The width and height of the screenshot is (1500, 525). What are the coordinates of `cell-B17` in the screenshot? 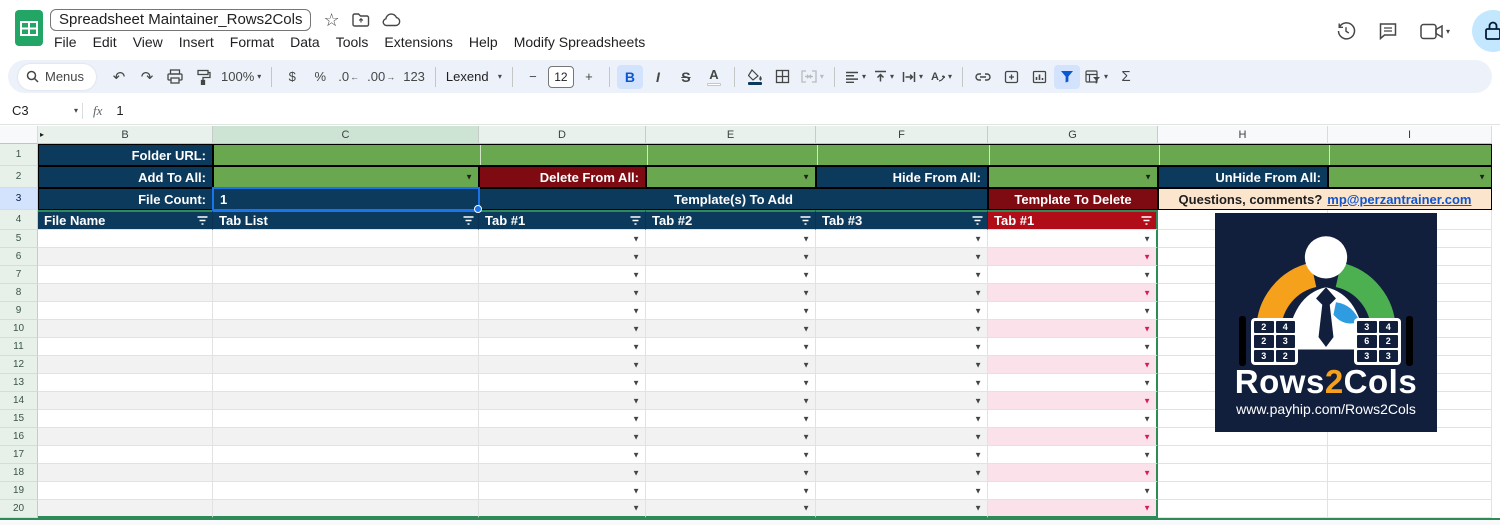 It's located at (125, 455).